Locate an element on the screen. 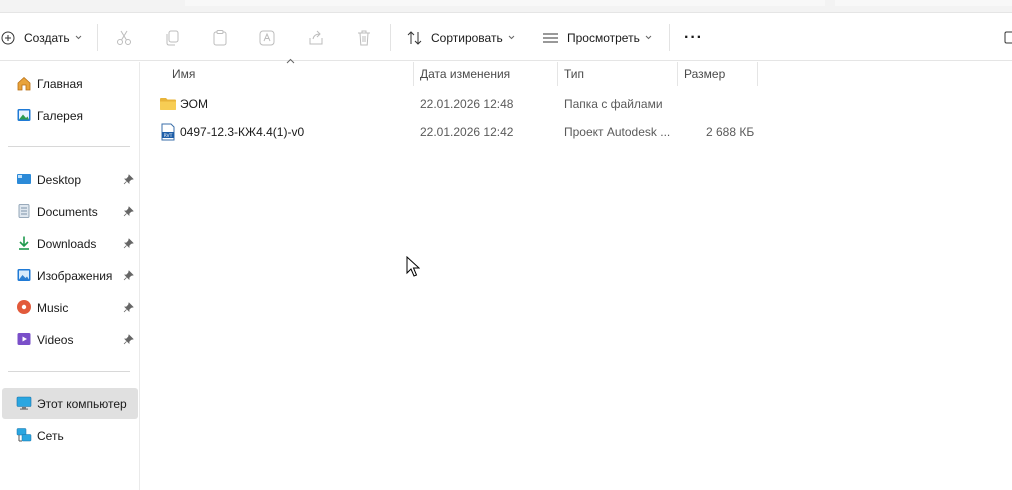  search-box-edge is located at coordinates (923, 3).